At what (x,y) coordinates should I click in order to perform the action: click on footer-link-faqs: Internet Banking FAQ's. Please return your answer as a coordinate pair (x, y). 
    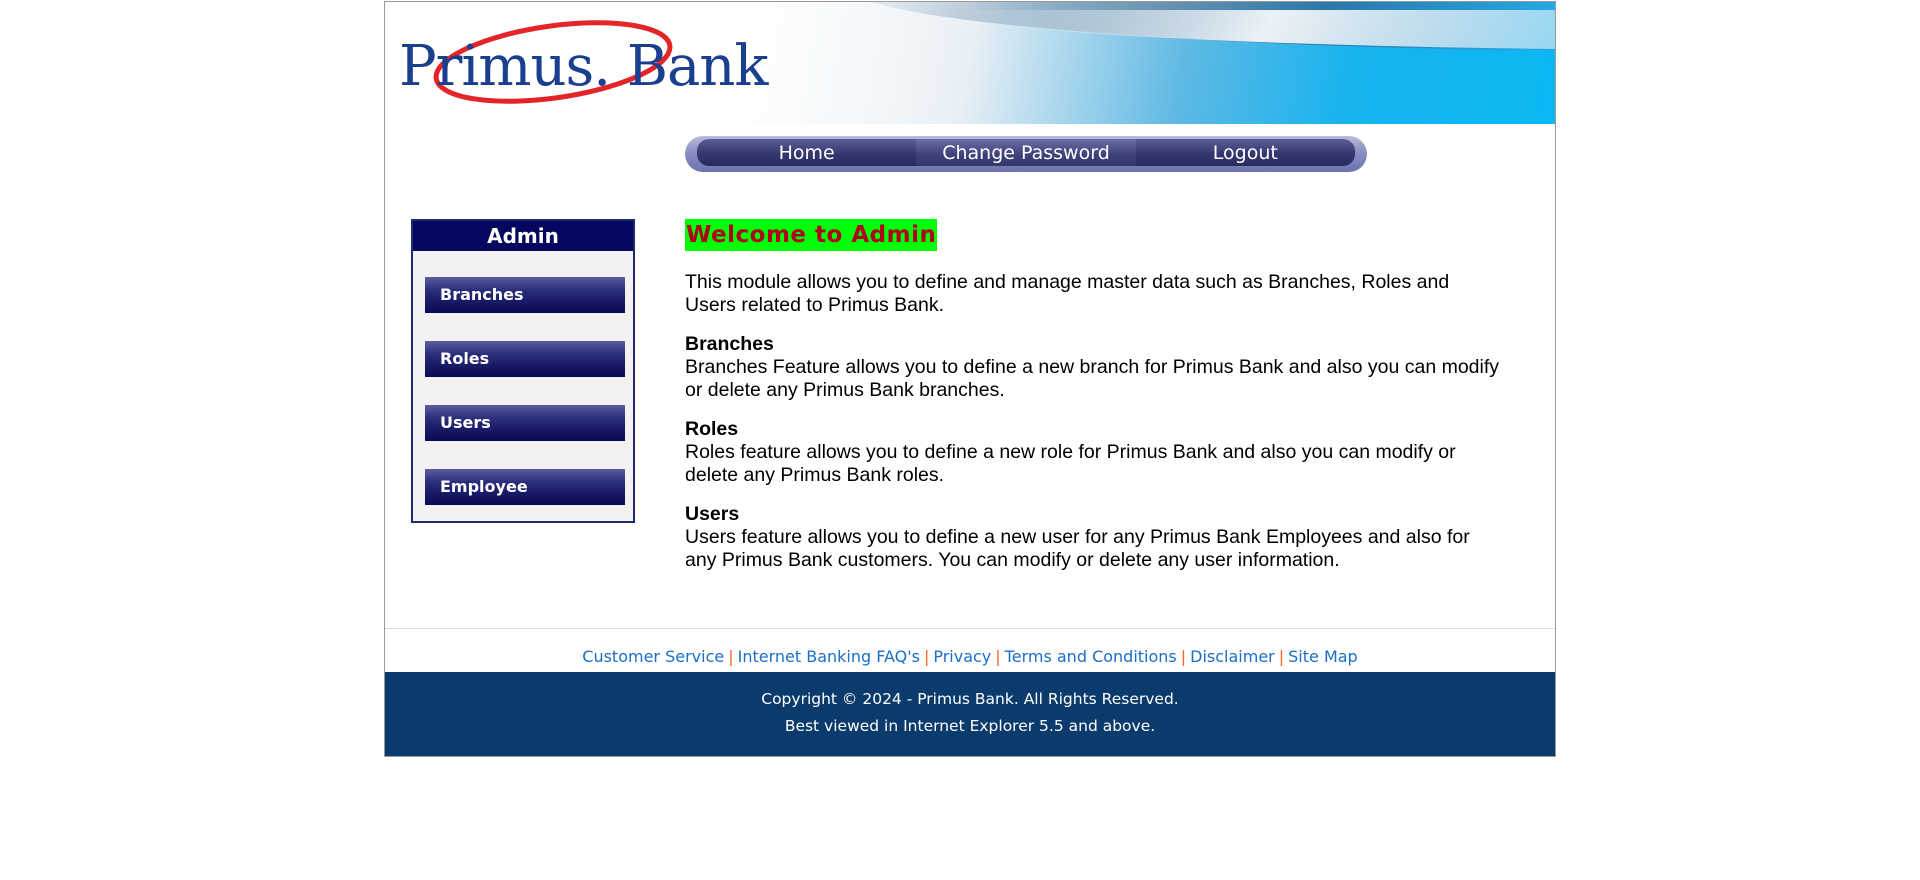
    Looking at the image, I should click on (829, 656).